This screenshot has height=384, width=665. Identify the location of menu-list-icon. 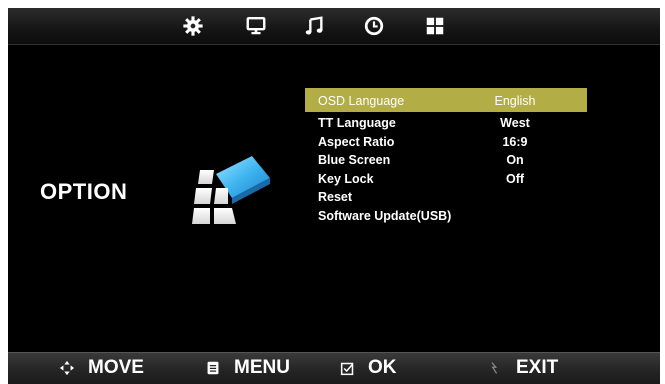
(213, 368).